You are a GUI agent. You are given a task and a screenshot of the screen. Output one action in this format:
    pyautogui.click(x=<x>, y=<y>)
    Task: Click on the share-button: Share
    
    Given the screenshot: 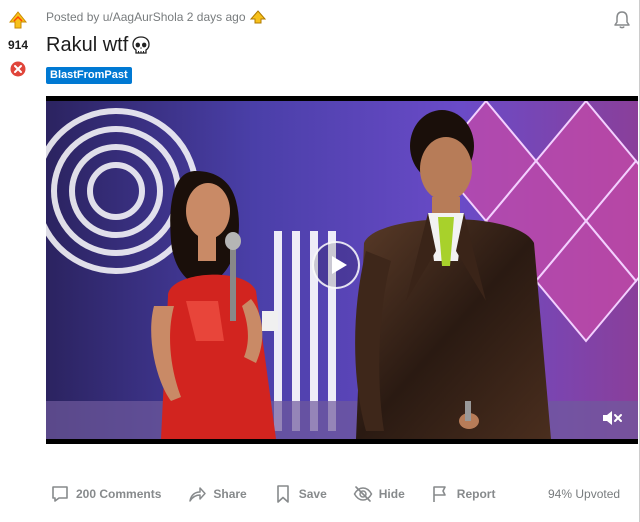 What is the action you would take?
    pyautogui.click(x=216, y=494)
    